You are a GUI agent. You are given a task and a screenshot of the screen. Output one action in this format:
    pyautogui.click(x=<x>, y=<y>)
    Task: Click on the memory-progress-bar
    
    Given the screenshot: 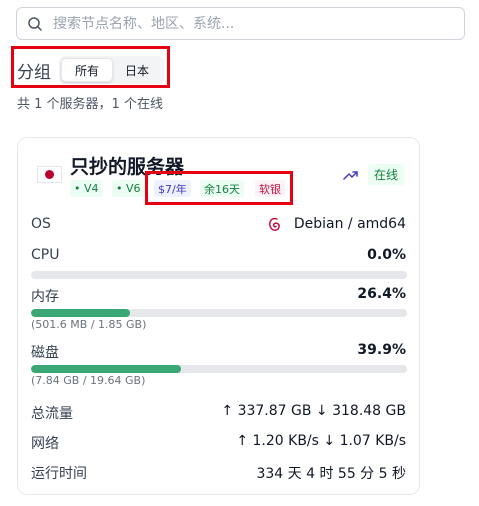 What is the action you would take?
    pyautogui.click(x=219, y=313)
    